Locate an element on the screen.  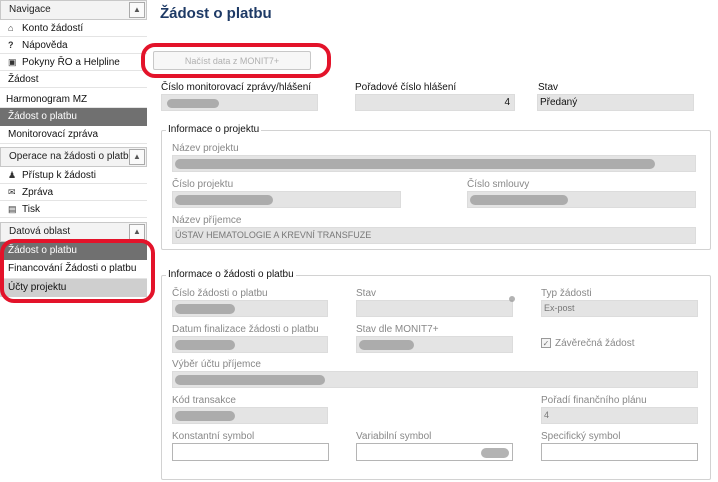
recipient-label: Název příjemce is located at coordinates (207, 220).